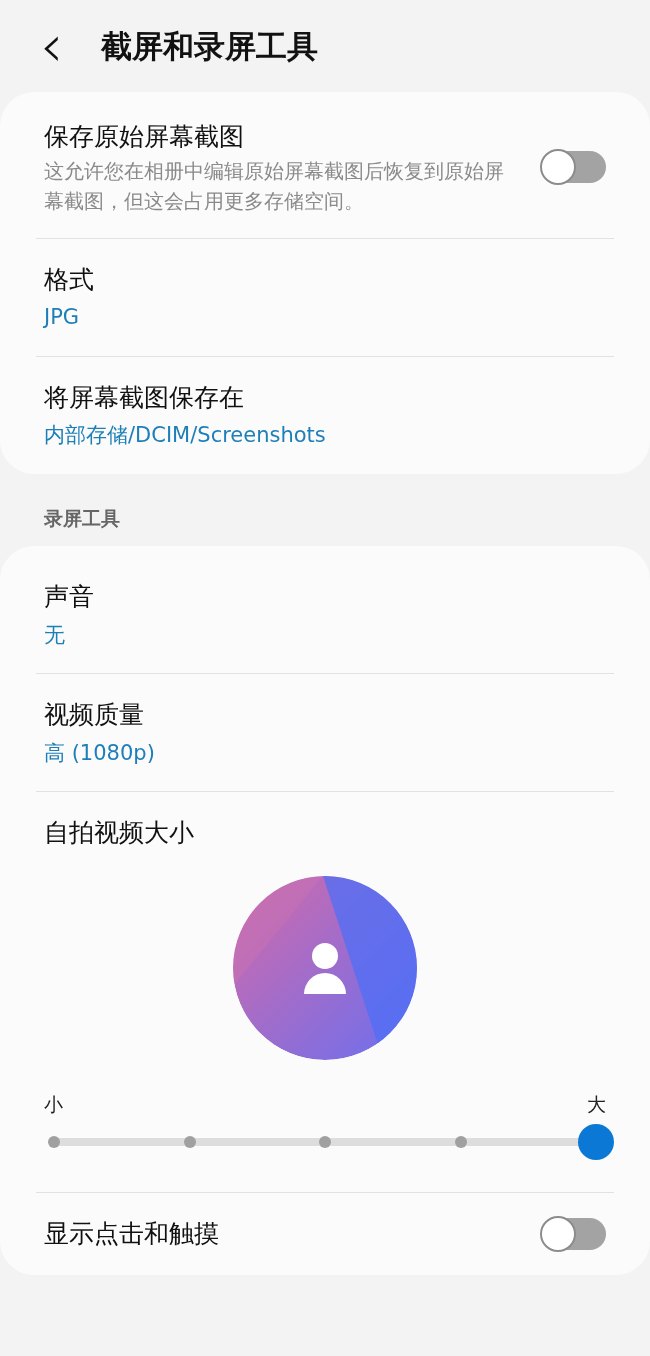 The height and width of the screenshot is (1356, 650). I want to click on setting-title: 将屏幕截图保存在, so click(325, 397).